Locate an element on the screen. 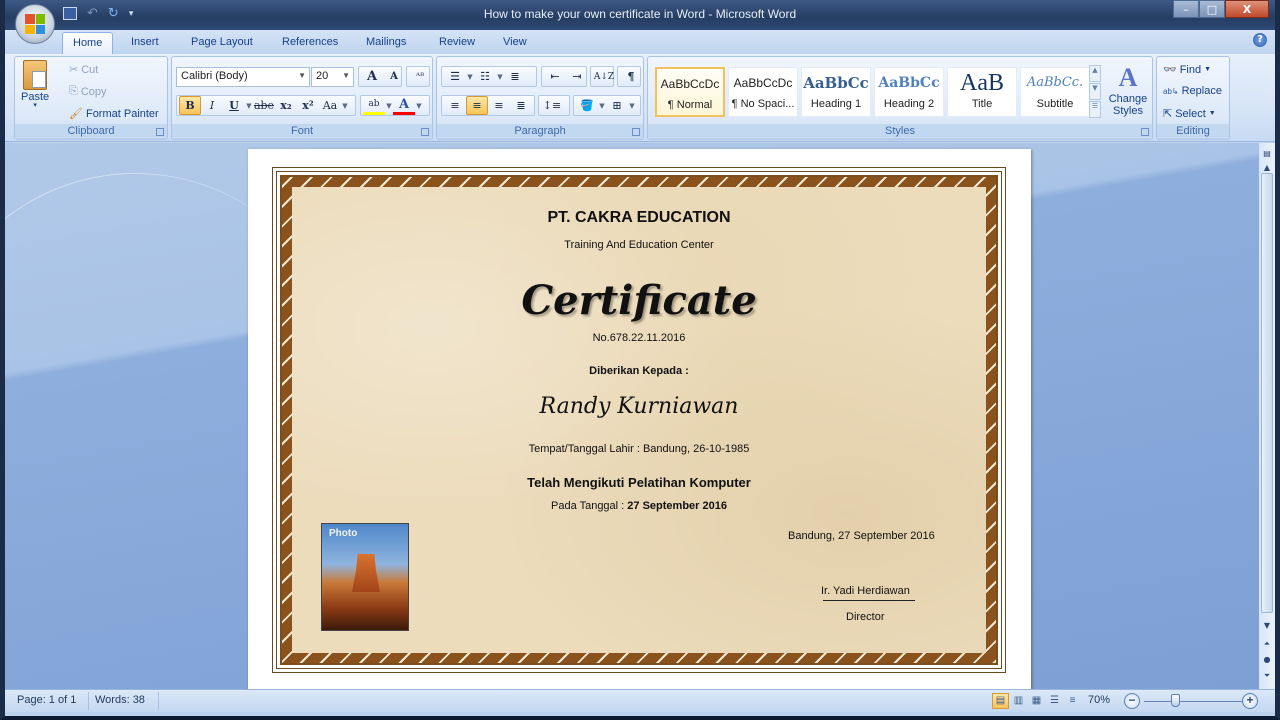  styles-scroll-down: ▼ is located at coordinates (1095, 91).